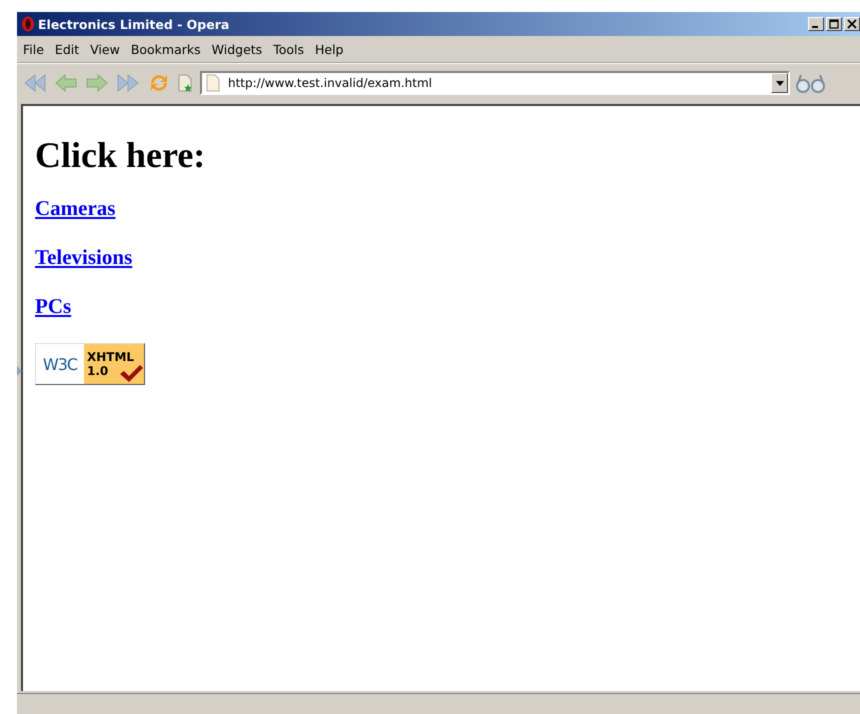 The image size is (860, 714). What do you see at coordinates (28, 24) in the screenshot?
I see `opera-logo-icon` at bounding box center [28, 24].